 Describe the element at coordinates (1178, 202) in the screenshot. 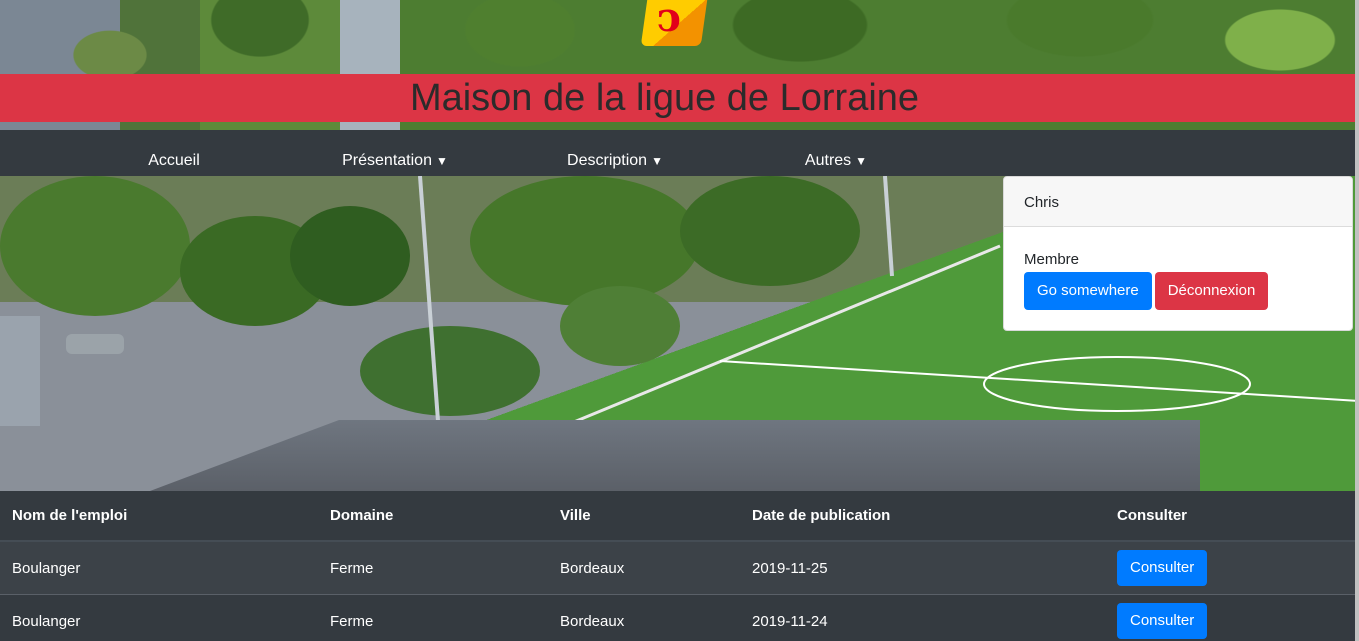

I see `card-header-username: Chris` at that location.